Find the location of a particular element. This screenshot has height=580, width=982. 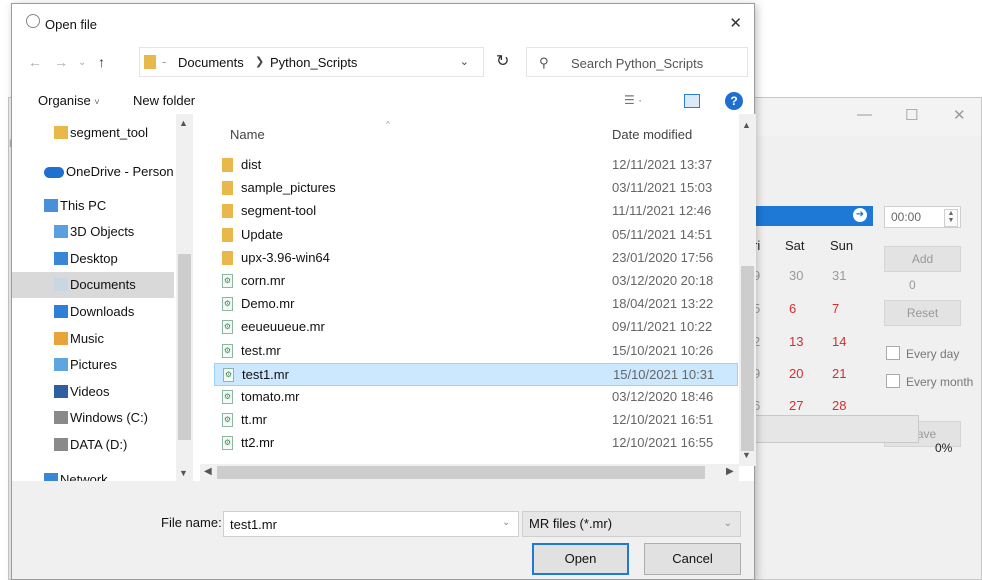

breadcrumb-documents: Documents is located at coordinates (211, 62).